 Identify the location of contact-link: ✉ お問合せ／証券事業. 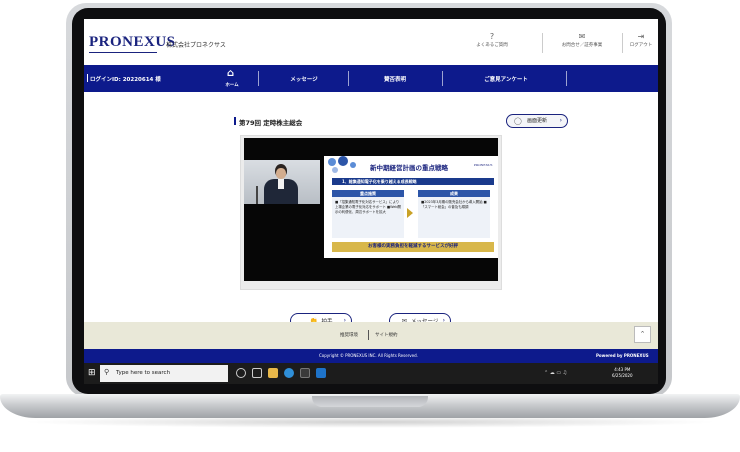
(582, 40).